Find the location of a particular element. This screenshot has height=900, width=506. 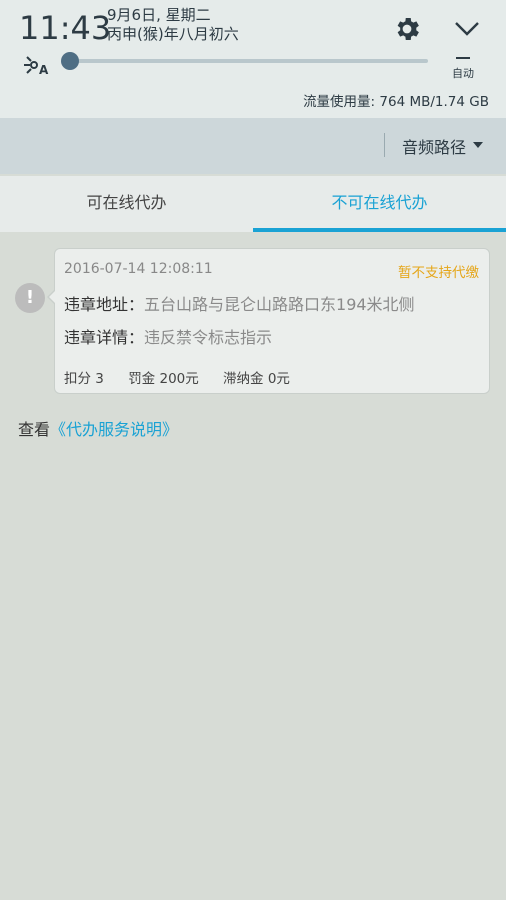

address-label: 违章地址： is located at coordinates (104, 304).